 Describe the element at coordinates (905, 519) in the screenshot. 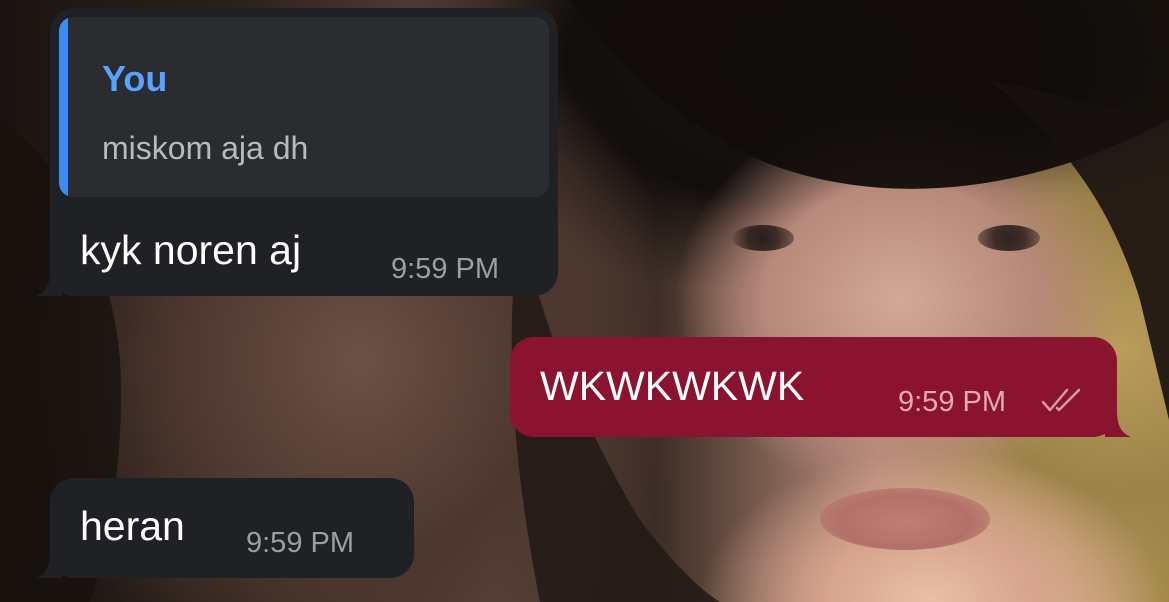

I see `wallpaper-lips` at that location.